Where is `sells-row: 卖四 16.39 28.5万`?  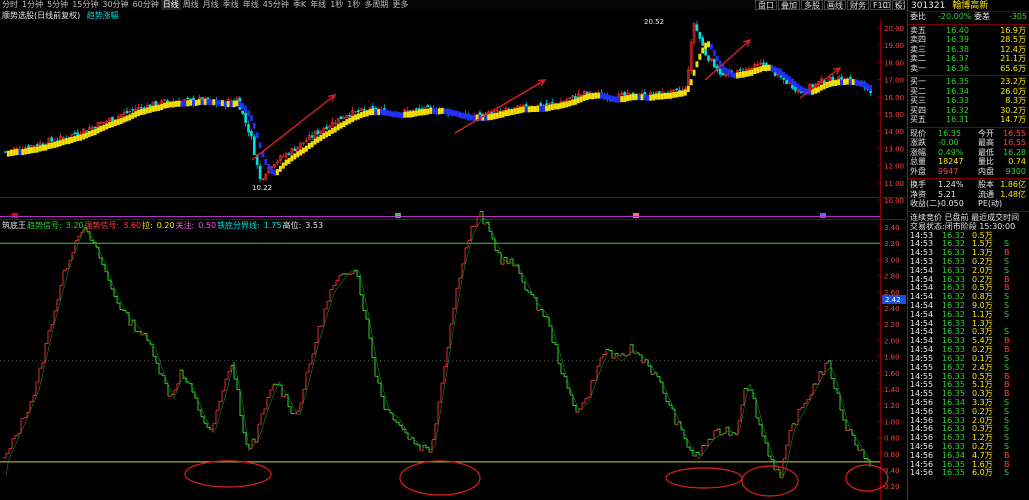
sells-row: 卖四 16.39 28.5万 is located at coordinates (968, 40).